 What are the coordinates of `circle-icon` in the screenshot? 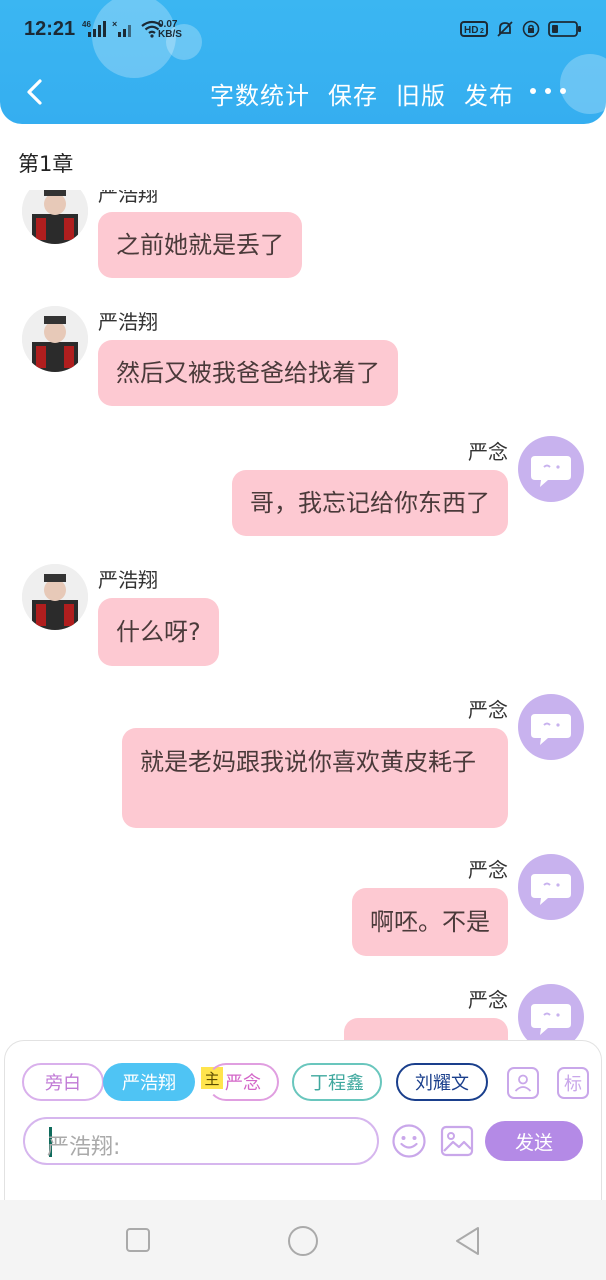 It's located at (303, 1241).